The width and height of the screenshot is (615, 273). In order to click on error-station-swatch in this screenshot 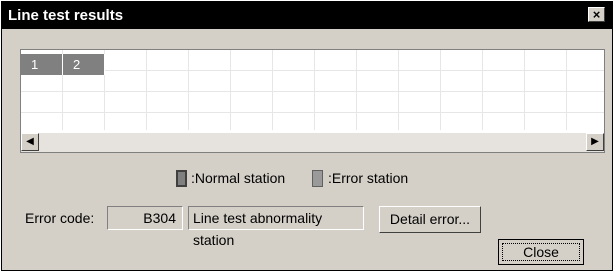, I will do `click(317, 178)`.